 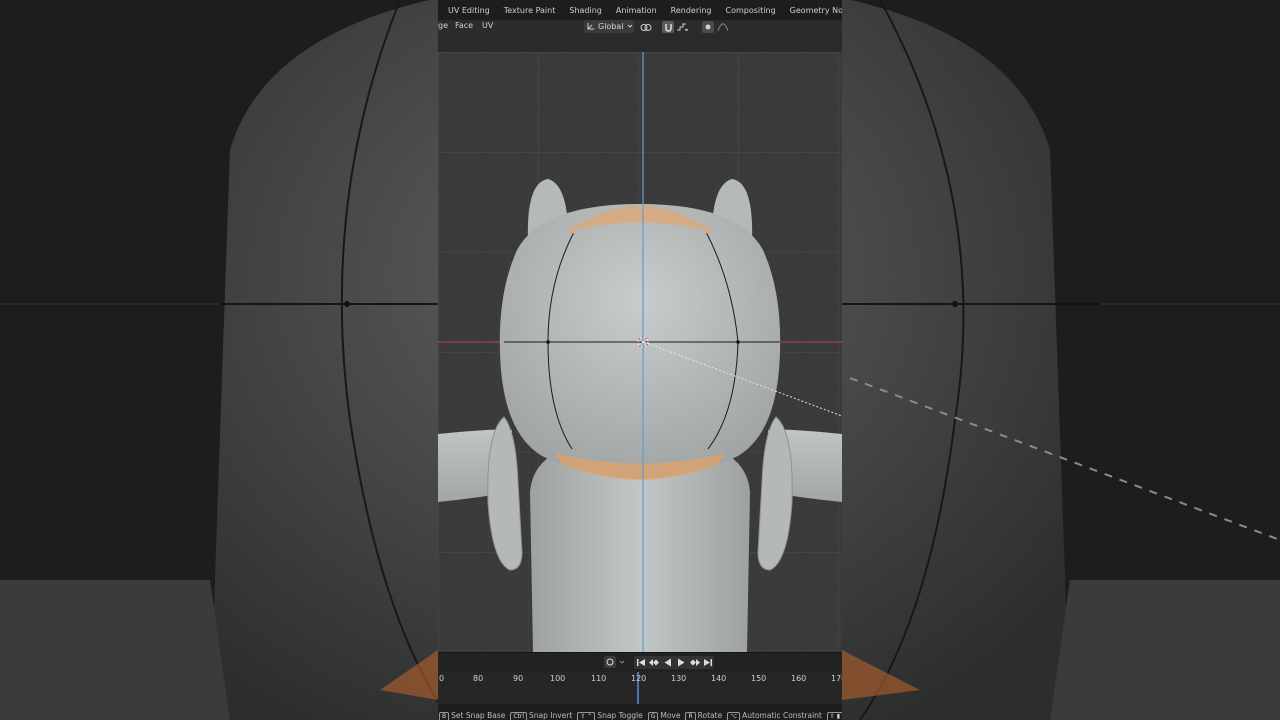 I want to click on transform-orientation-dropdown: Global, so click(x=609, y=26).